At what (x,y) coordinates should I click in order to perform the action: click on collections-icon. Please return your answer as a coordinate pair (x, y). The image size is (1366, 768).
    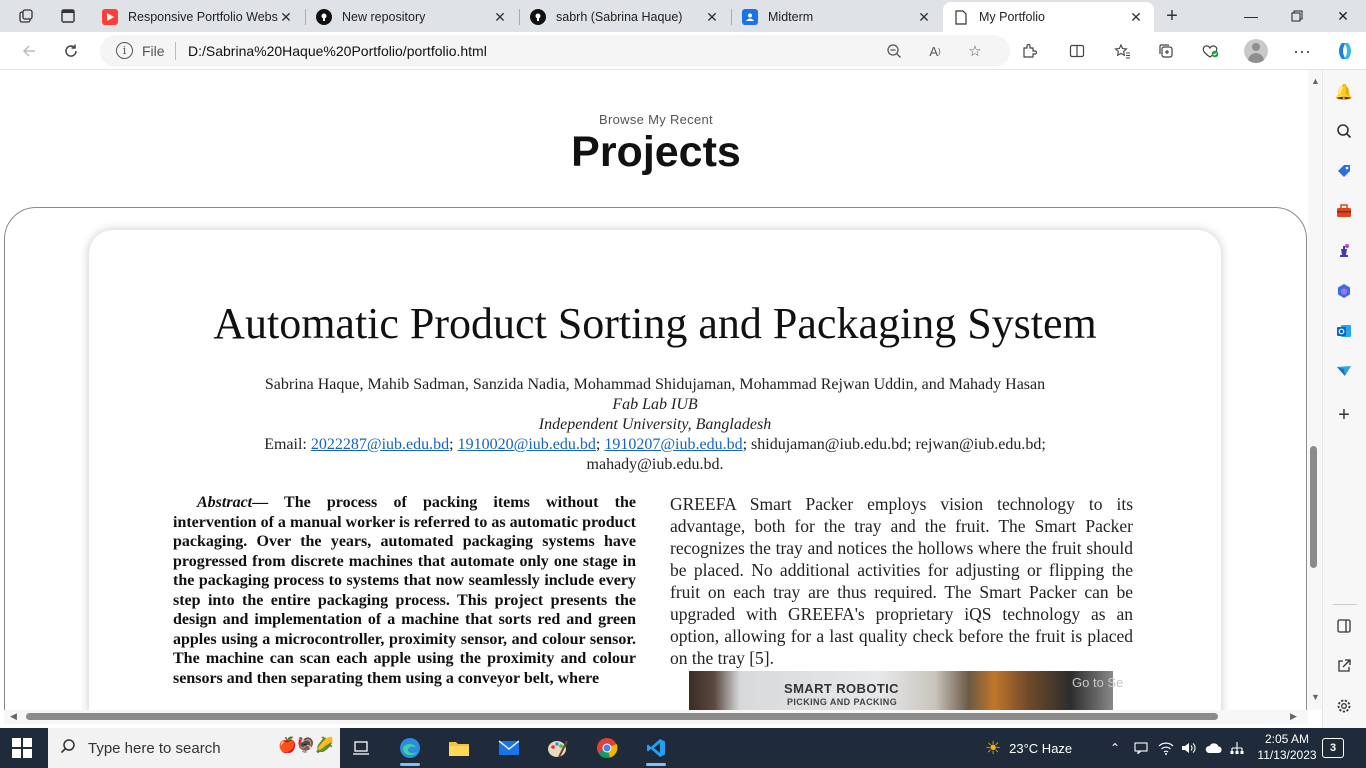
    Looking at the image, I should click on (1166, 51).